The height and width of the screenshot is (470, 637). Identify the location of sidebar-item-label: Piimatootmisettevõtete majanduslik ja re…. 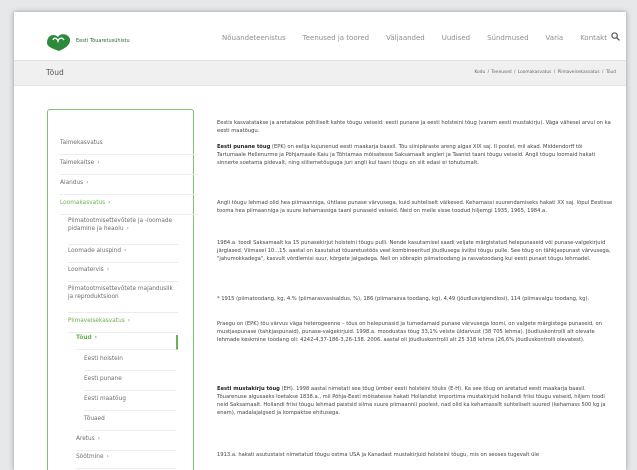
(120, 293).